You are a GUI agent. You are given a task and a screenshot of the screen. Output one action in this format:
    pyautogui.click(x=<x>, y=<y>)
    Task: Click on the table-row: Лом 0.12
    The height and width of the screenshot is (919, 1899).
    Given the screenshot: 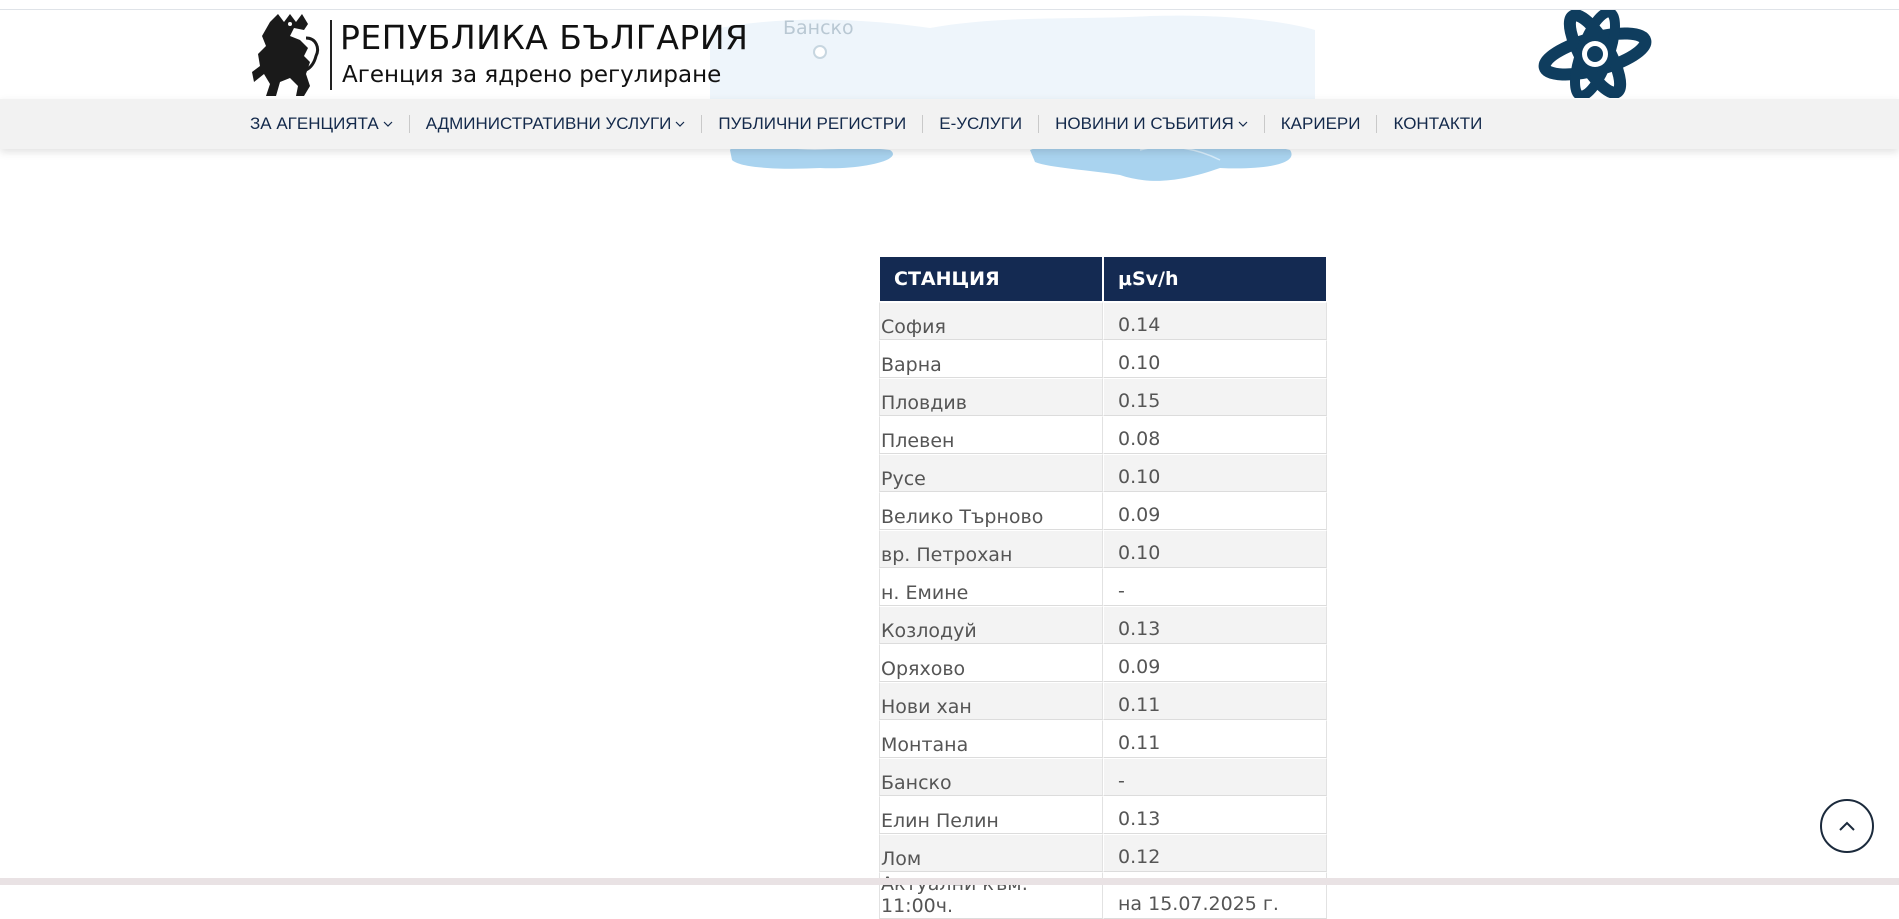 What is the action you would take?
    pyautogui.click(x=1103, y=853)
    